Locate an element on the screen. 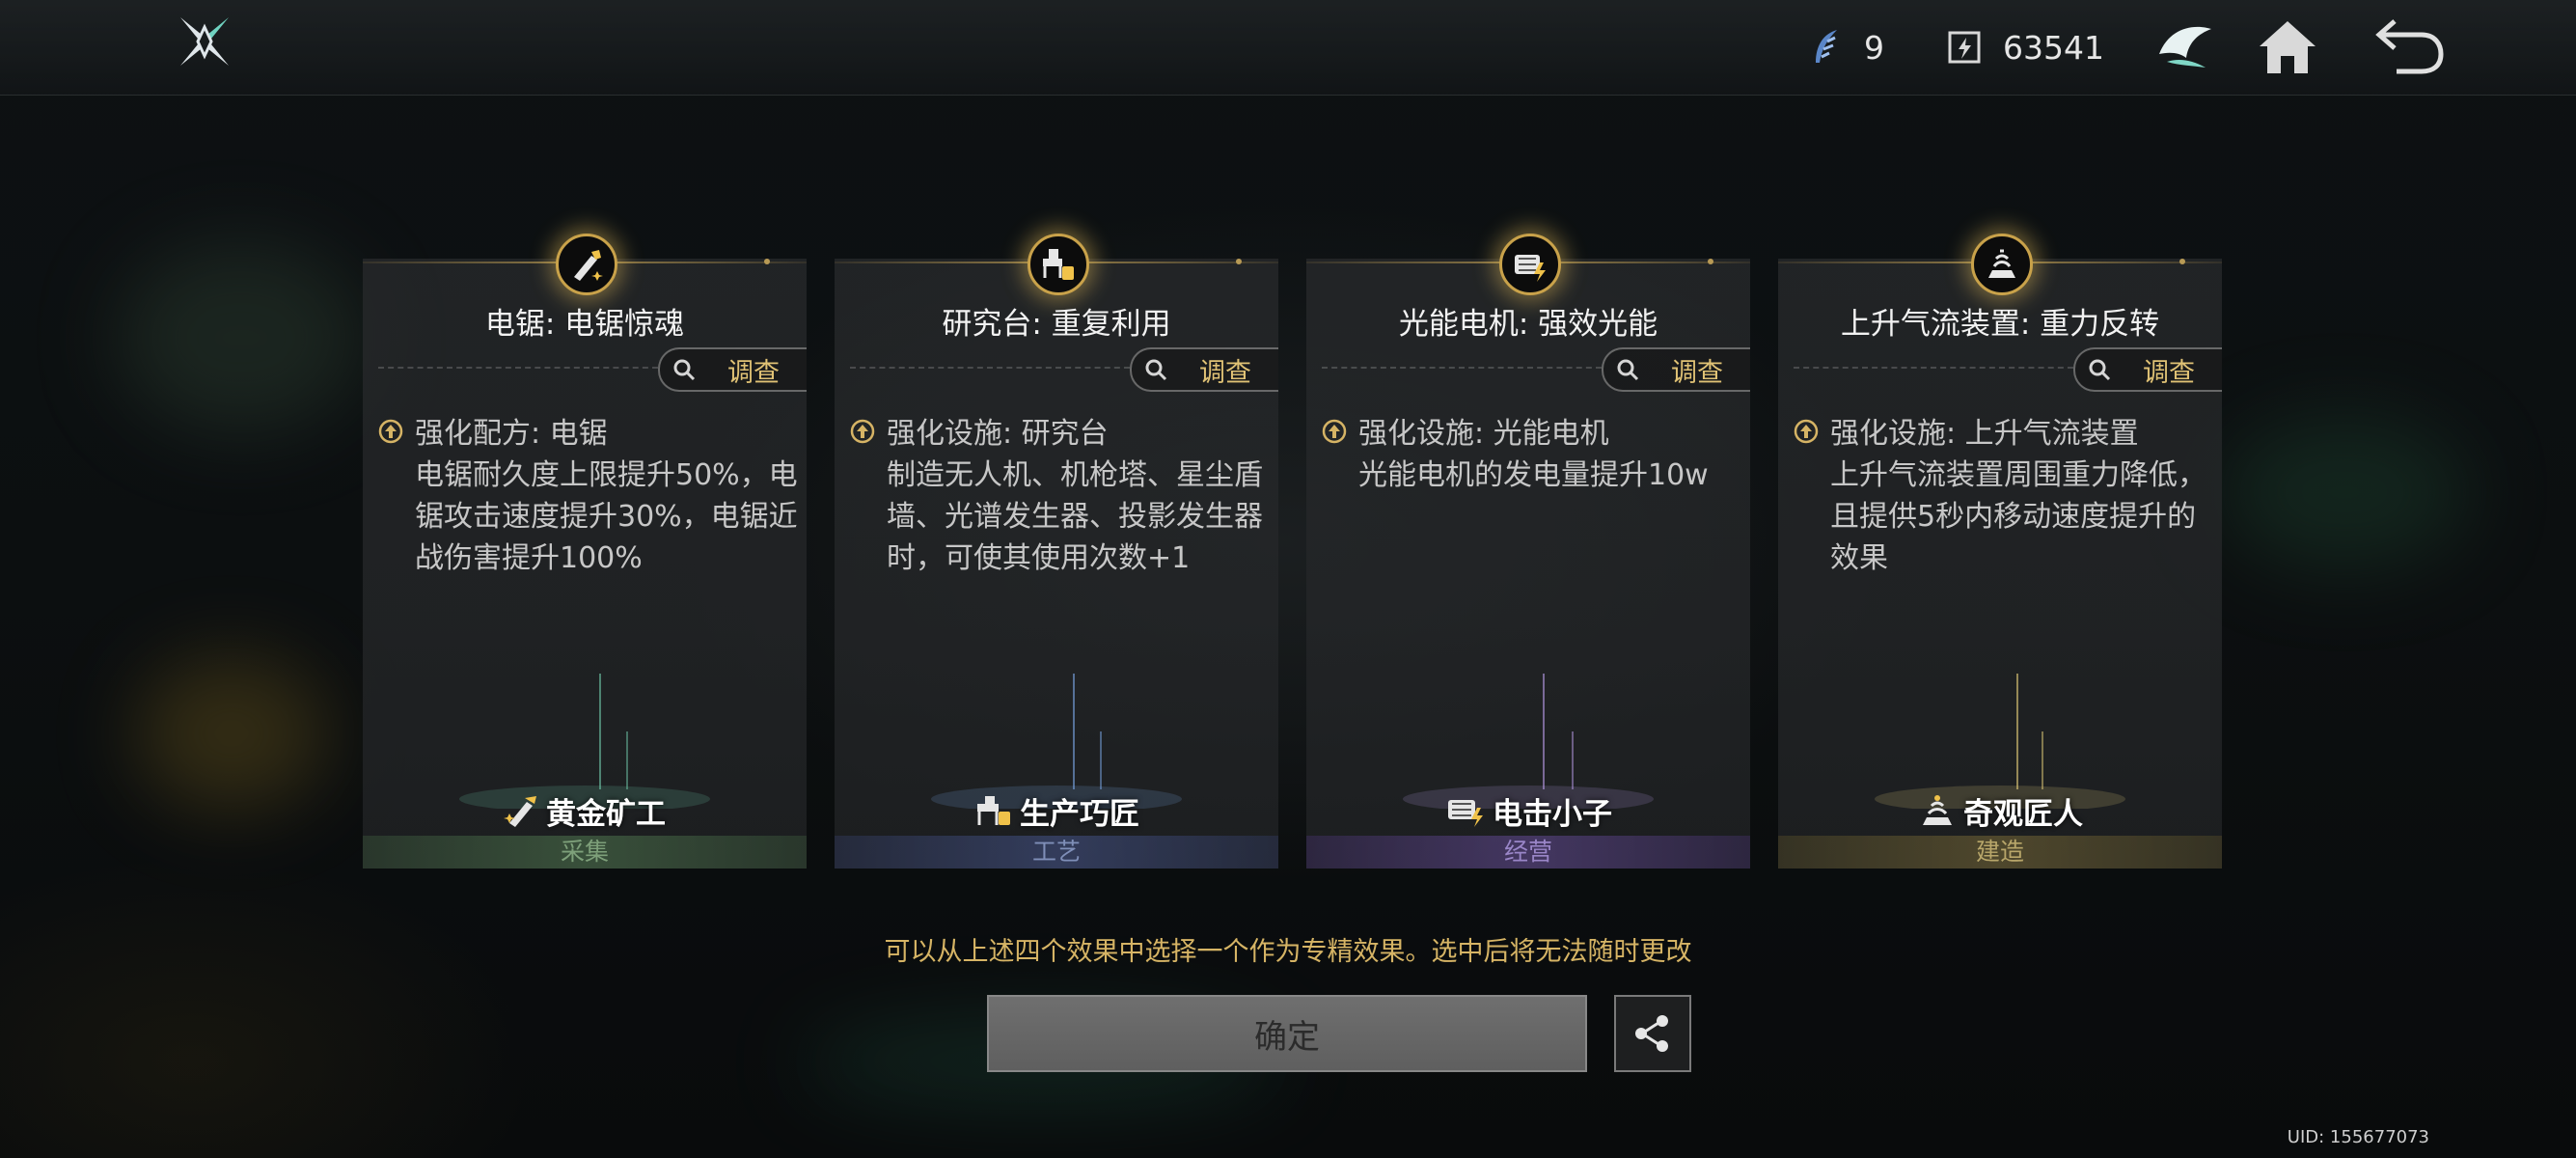  category-label: 建造 is located at coordinates (2000, 852).